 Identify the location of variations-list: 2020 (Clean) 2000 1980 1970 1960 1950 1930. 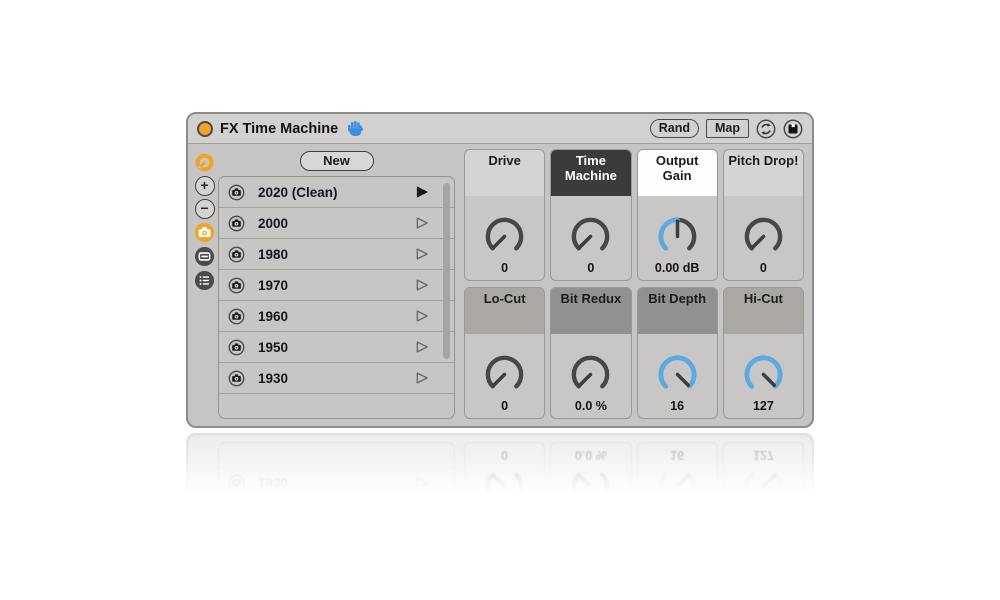
(336, 297).